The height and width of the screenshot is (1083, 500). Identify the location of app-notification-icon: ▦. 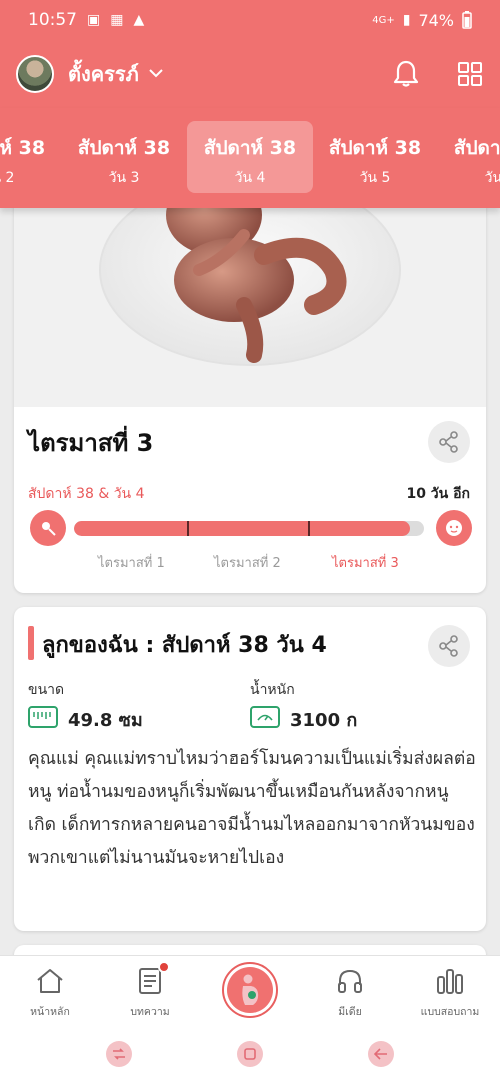
(117, 20).